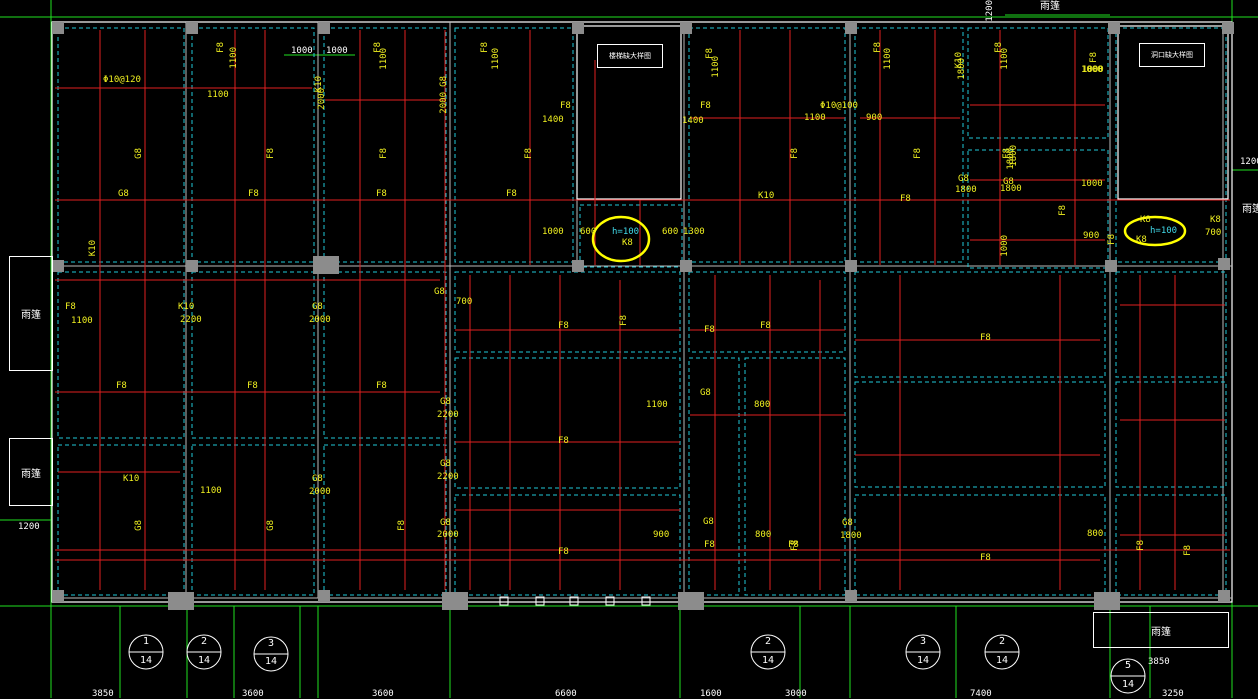 The image size is (1258, 699). I want to click on axis-bubble-7-bottom: 14, so click(1128, 684).